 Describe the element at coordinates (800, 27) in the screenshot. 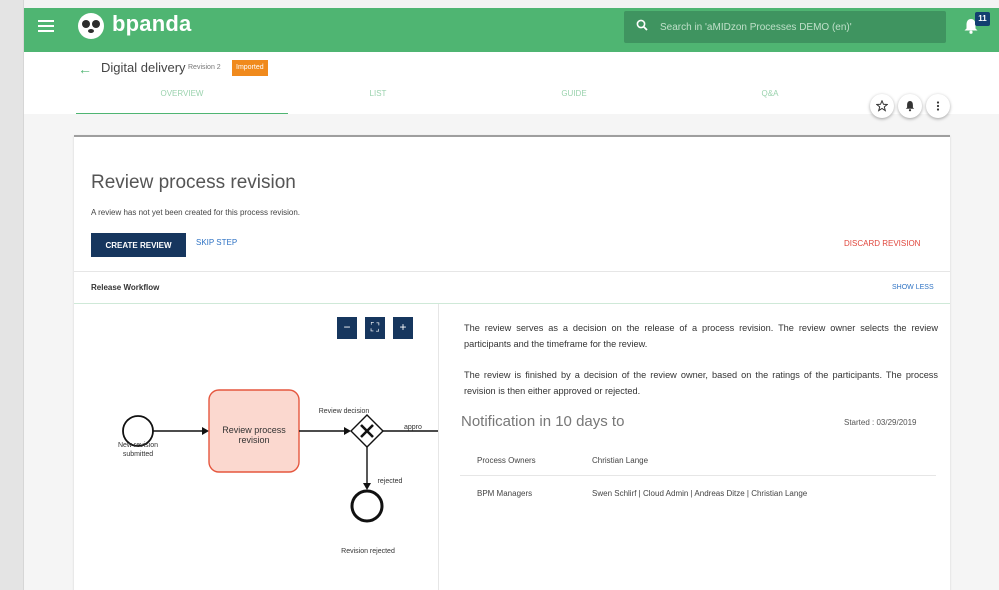

I see `search-input` at that location.